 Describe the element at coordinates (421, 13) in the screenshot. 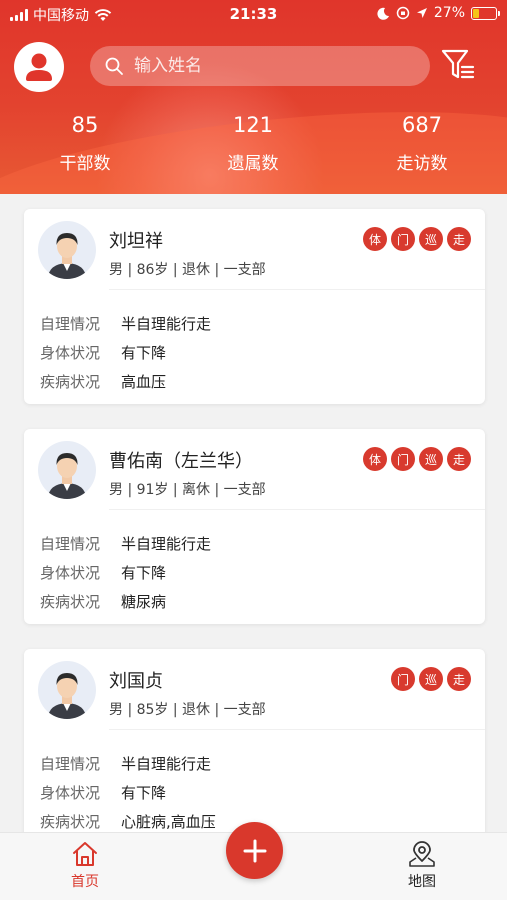

I see `location-icon` at that location.